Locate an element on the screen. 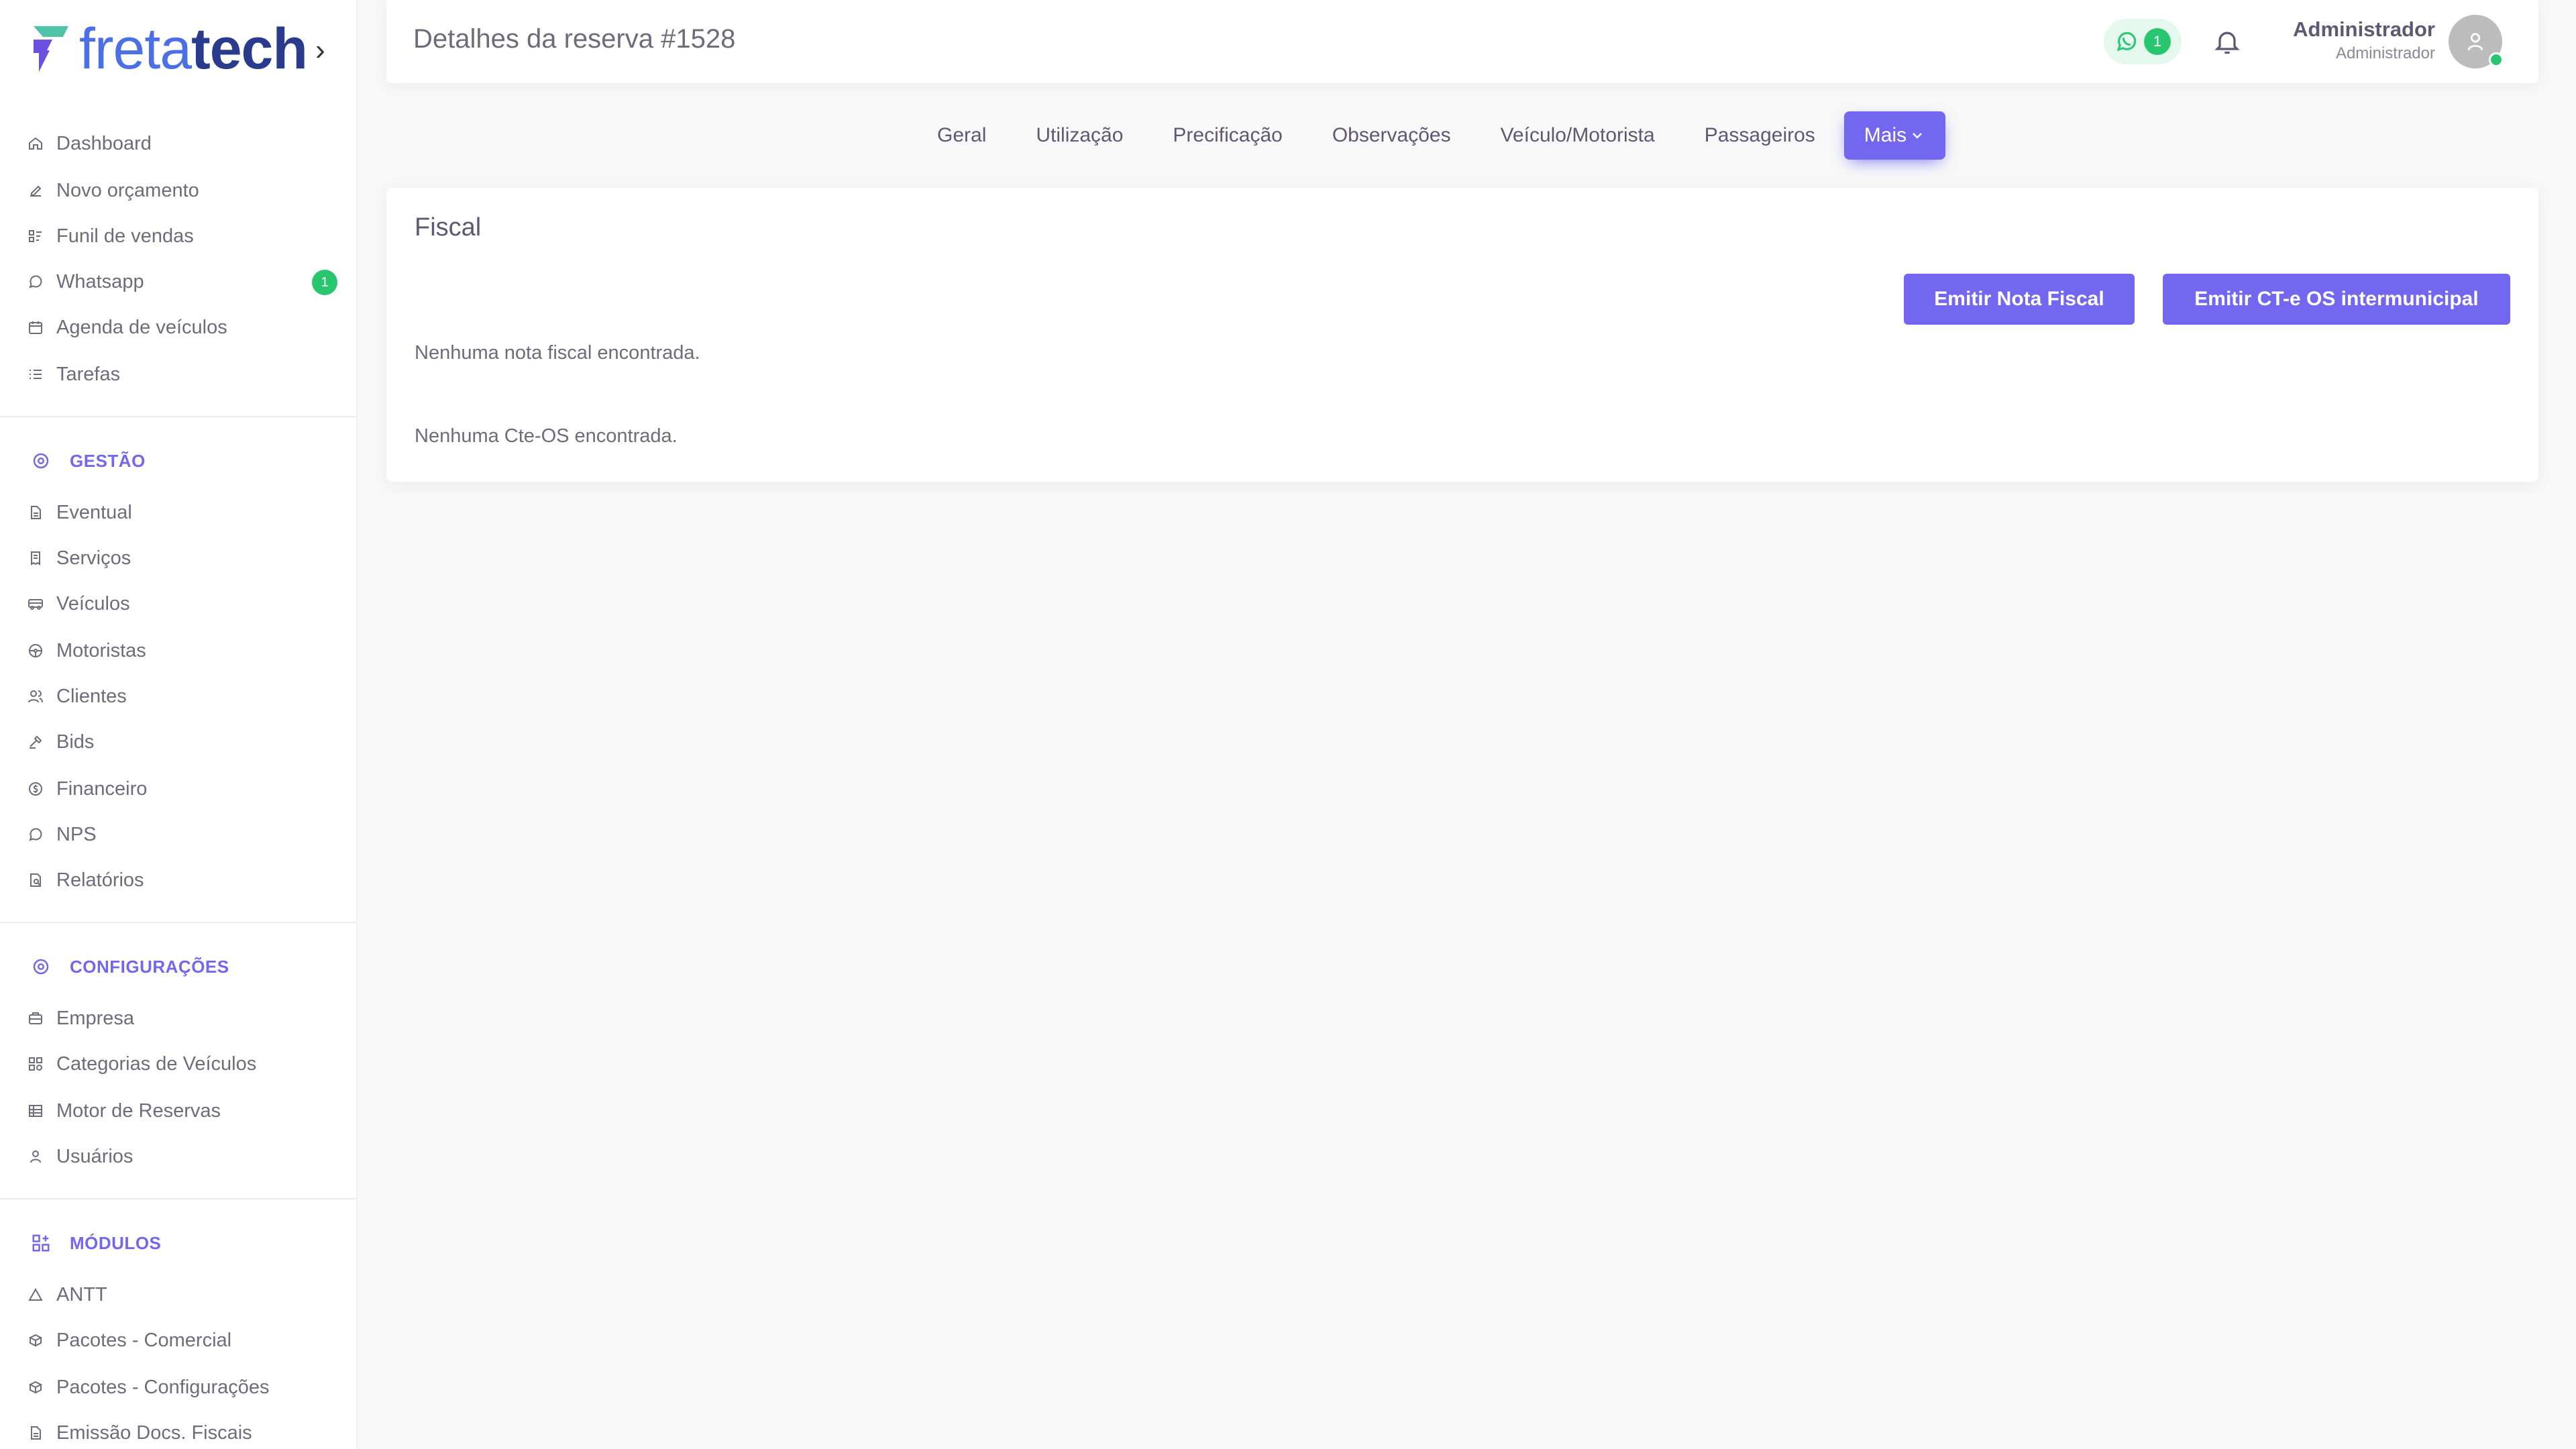 The height and width of the screenshot is (1449, 2576). table-icon is located at coordinates (35, 1111).